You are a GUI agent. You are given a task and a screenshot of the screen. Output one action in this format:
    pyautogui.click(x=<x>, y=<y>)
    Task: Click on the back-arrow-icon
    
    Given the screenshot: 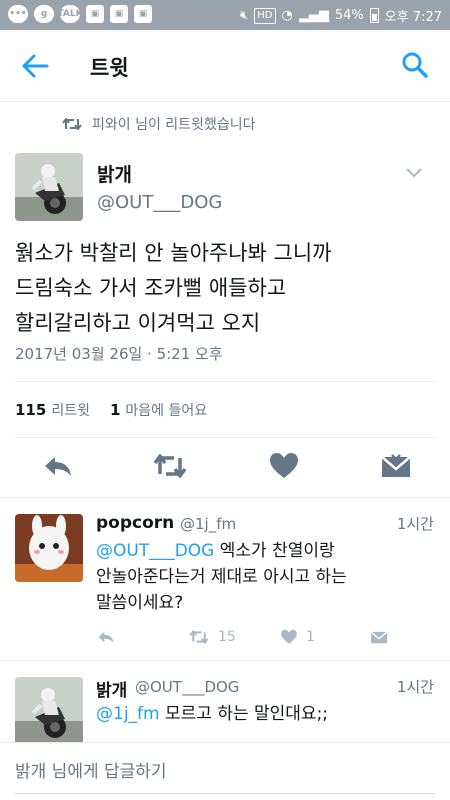 What is the action you would take?
    pyautogui.click(x=35, y=66)
    